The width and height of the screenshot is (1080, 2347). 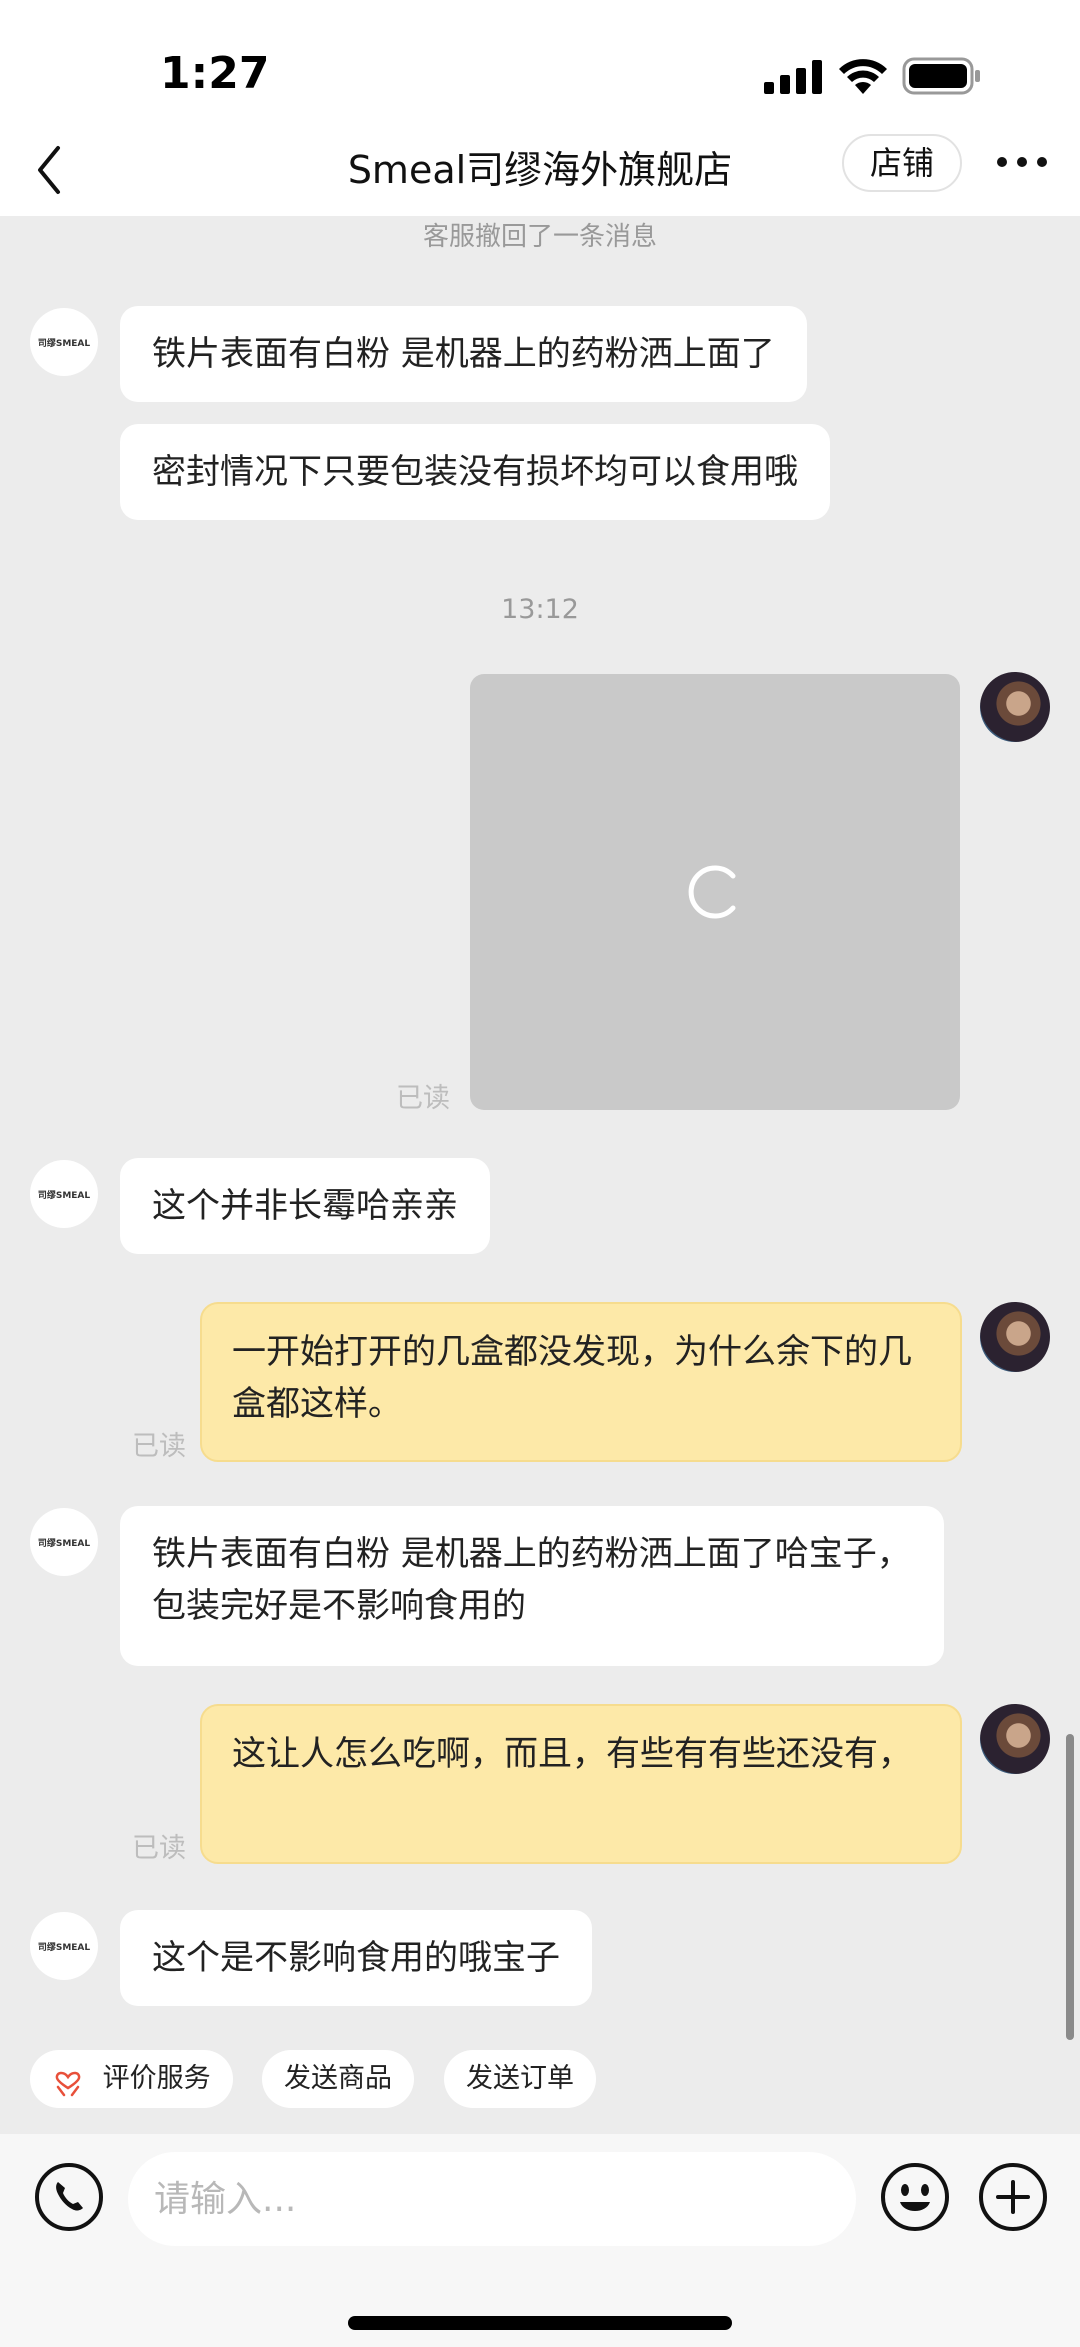 What do you see at coordinates (356, 1958) in the screenshot?
I see `incoming-message: 这个是不影响食用的哦宝子` at bounding box center [356, 1958].